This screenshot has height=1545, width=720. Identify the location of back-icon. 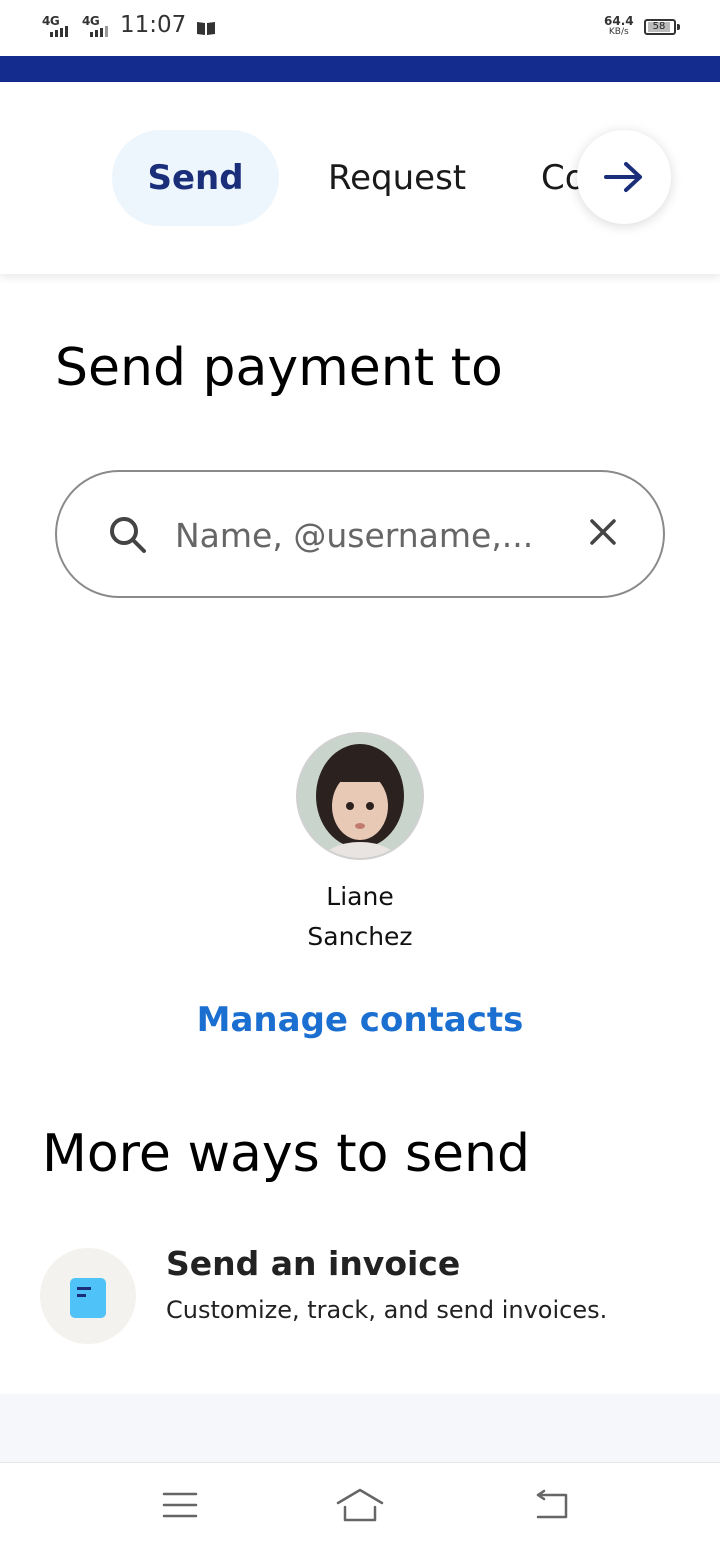
(552, 1504).